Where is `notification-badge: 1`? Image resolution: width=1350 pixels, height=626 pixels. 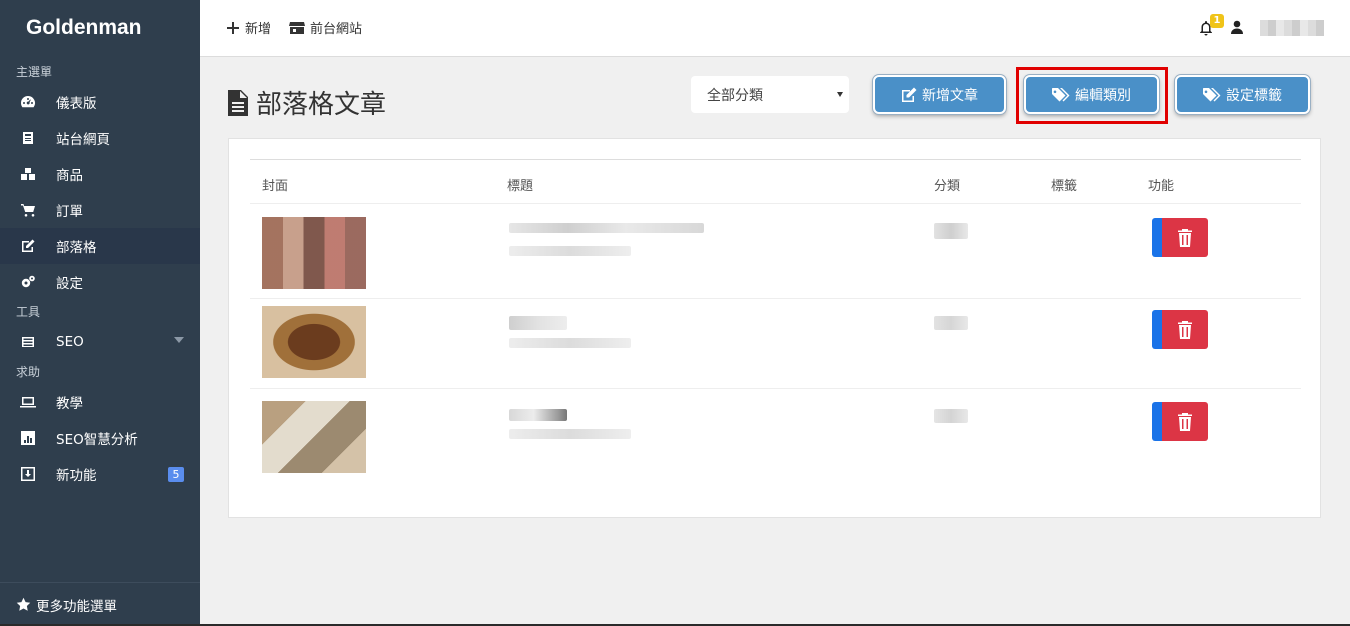
notification-badge: 1 is located at coordinates (1217, 21).